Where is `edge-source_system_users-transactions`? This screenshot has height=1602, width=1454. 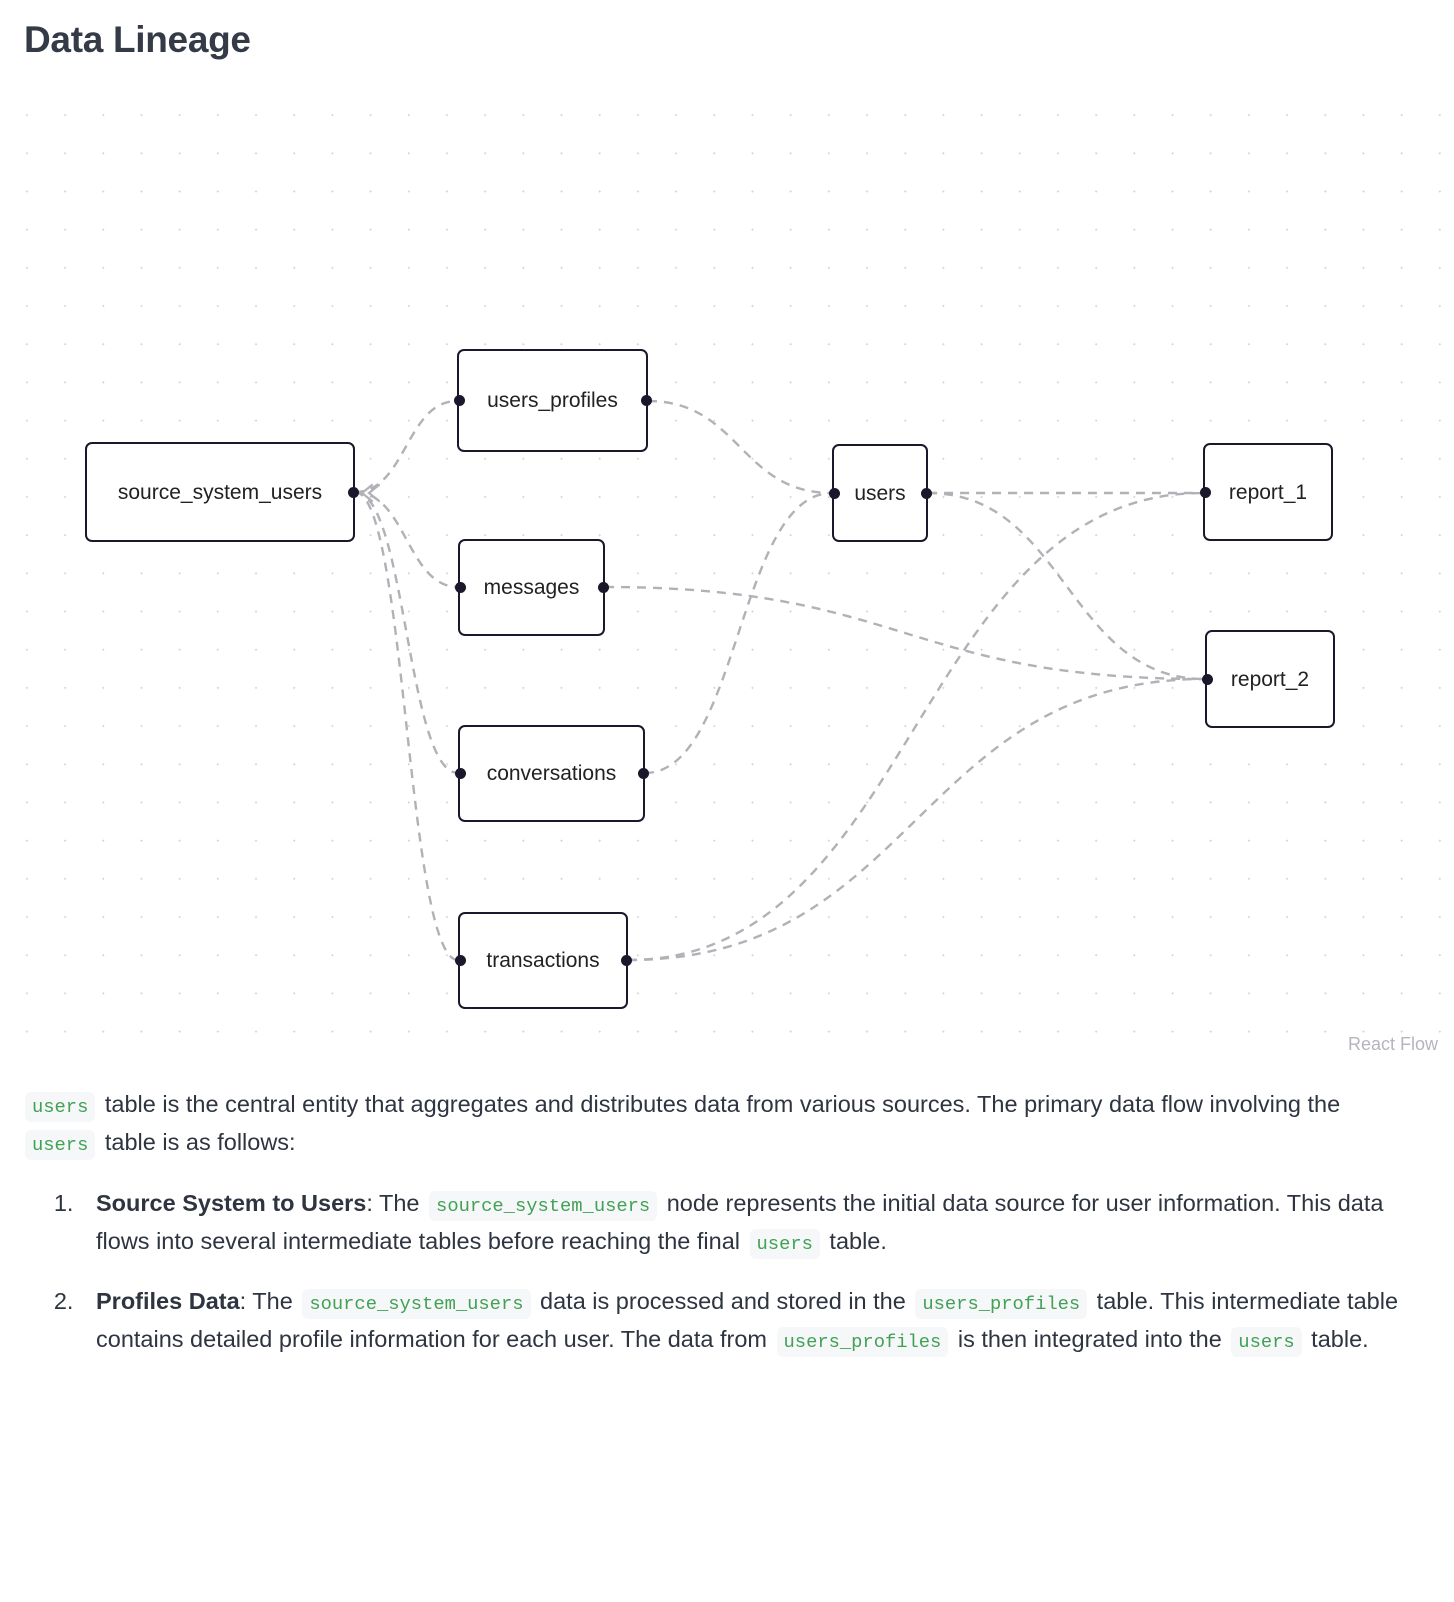
edge-source_system_users-transactions is located at coordinates (406, 726).